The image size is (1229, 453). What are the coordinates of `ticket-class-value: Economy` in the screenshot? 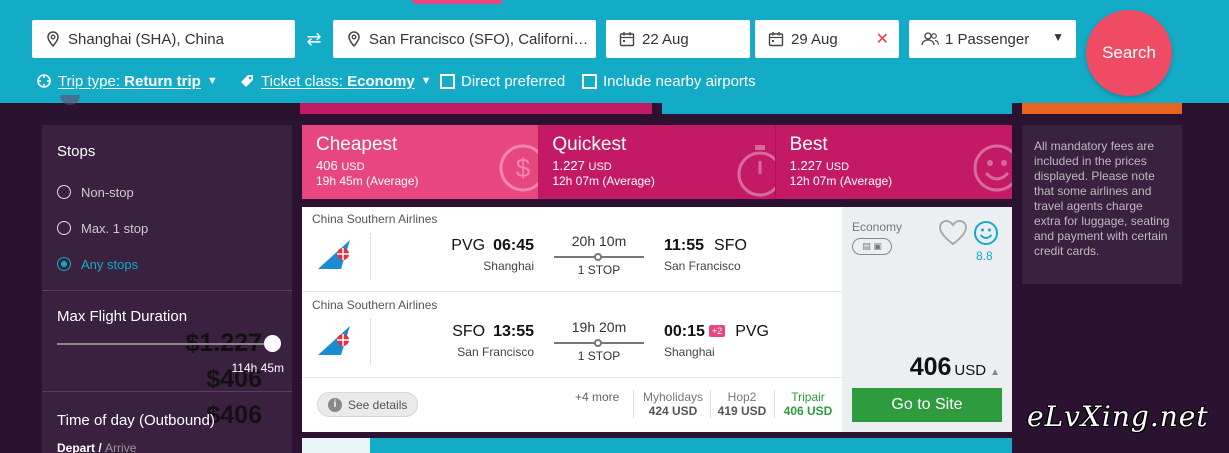 It's located at (381, 81).